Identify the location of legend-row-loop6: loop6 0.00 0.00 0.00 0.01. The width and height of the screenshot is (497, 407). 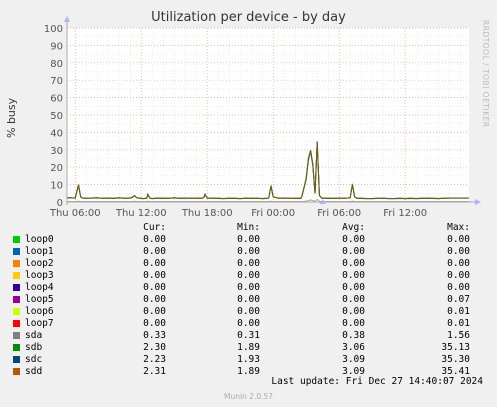
(248, 312).